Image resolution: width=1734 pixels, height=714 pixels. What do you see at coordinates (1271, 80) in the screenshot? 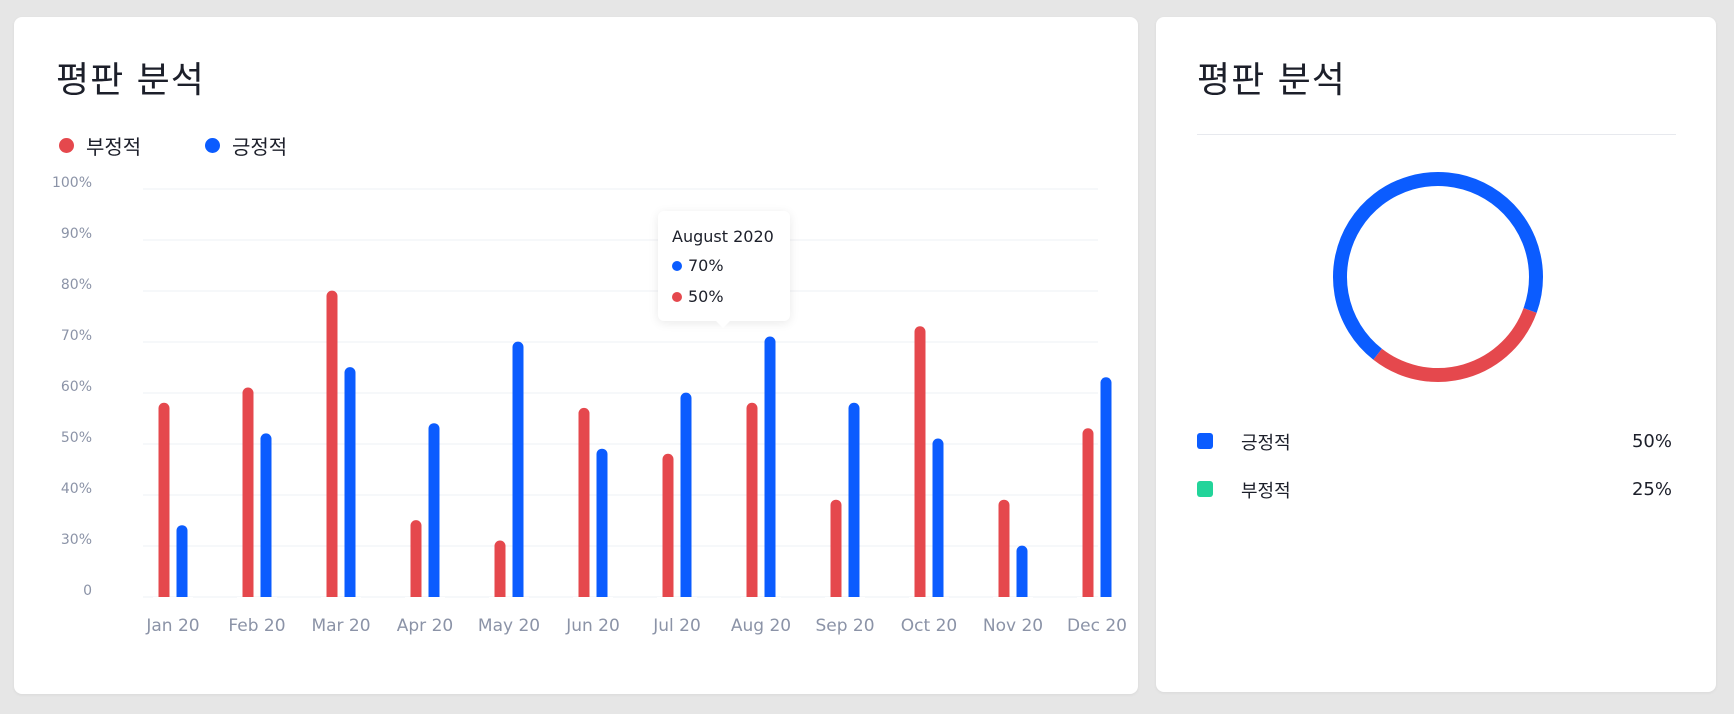
I see `card-title: 평판 분석` at bounding box center [1271, 80].